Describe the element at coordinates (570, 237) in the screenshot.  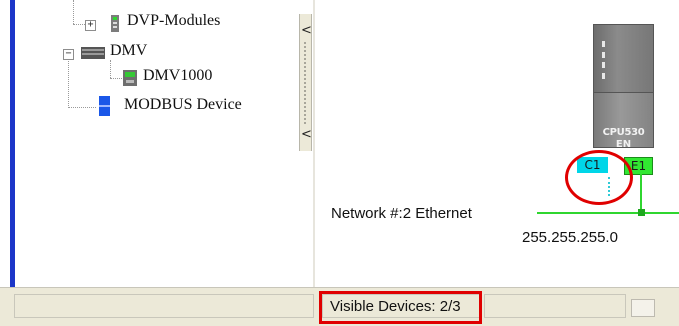
I see `network-ip-label: 255.255.255.0` at that location.